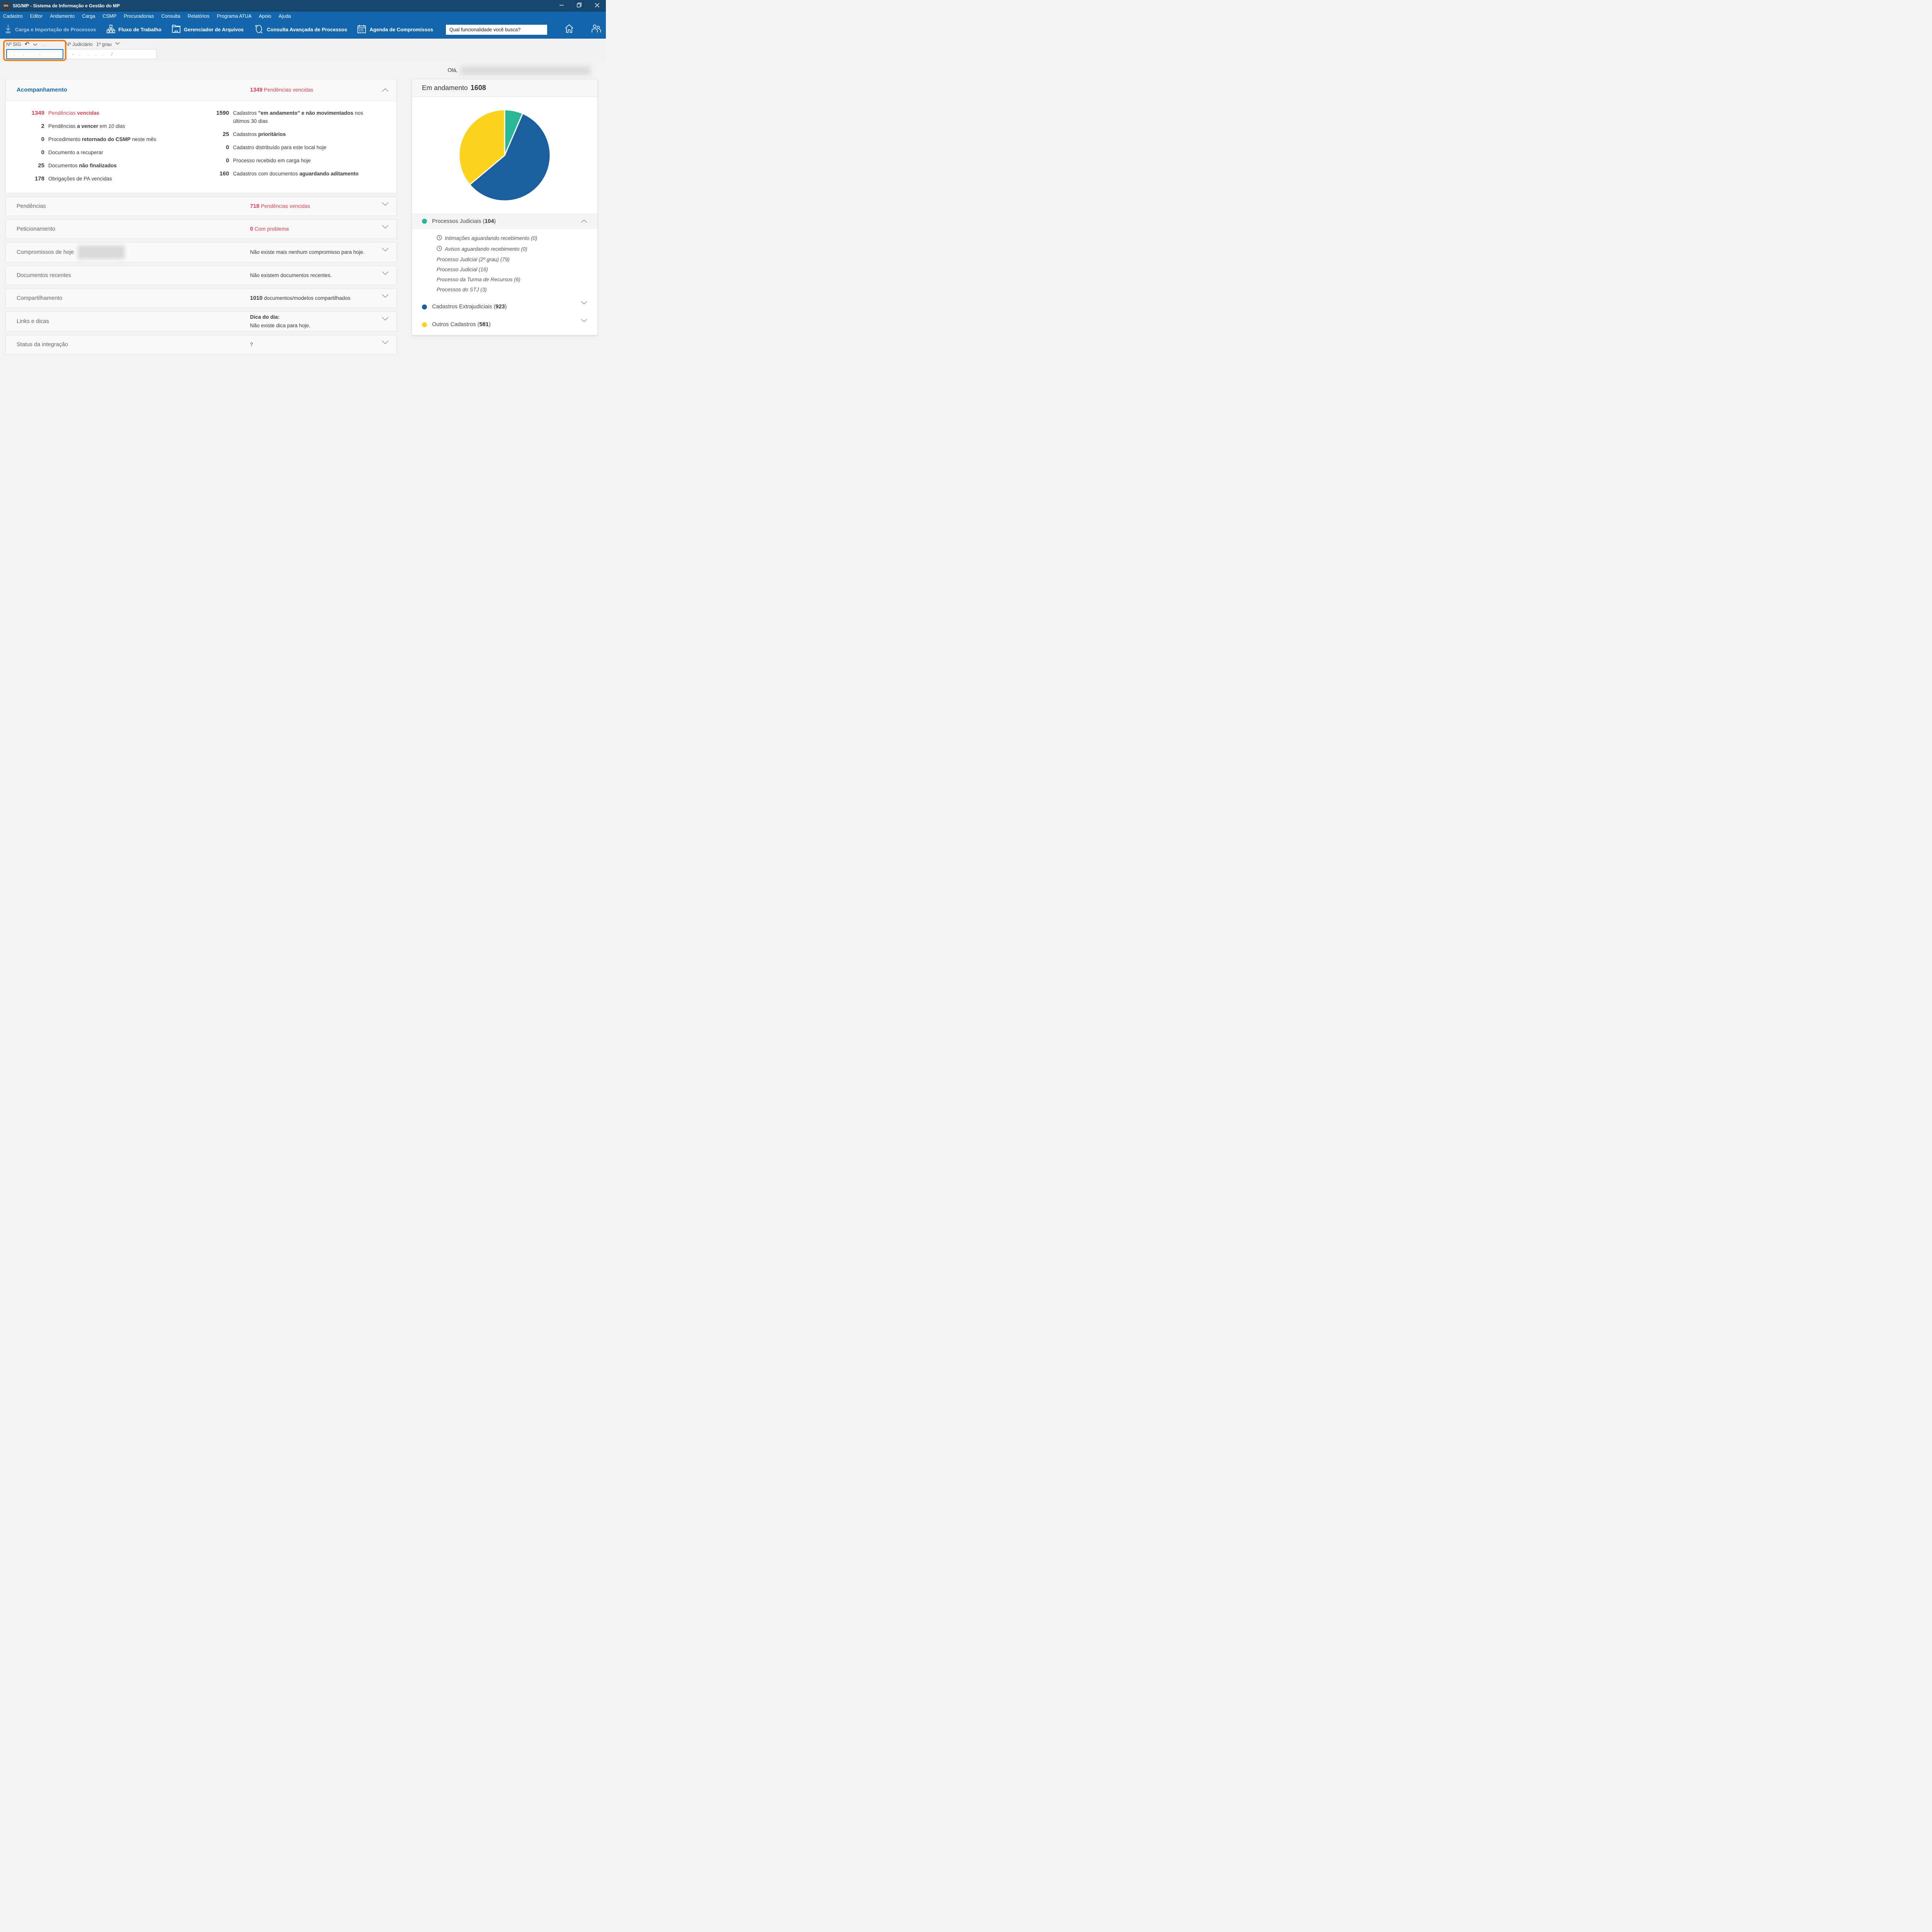 The width and height of the screenshot is (1932, 1932). Describe the element at coordinates (285, 17) in the screenshot. I see `menu-ajuda: Ajuda` at that location.